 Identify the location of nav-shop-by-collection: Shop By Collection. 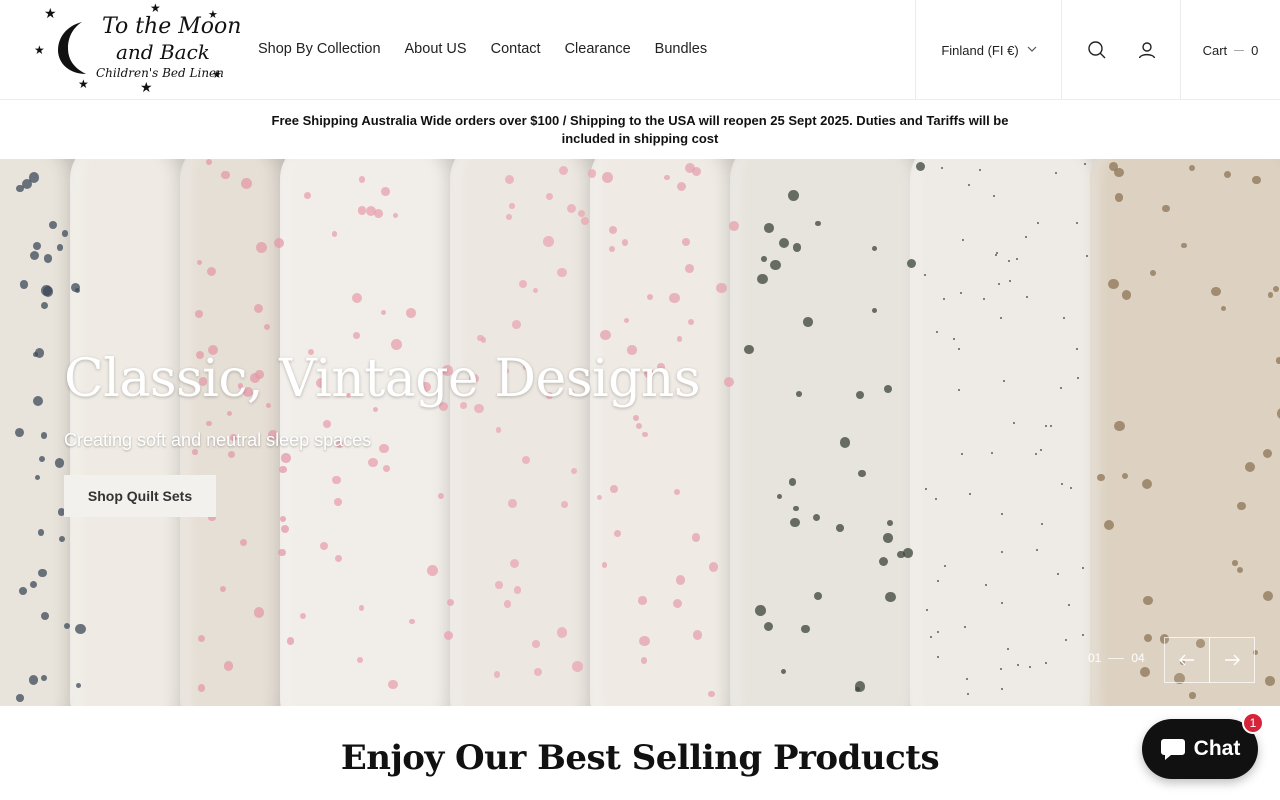
(319, 49).